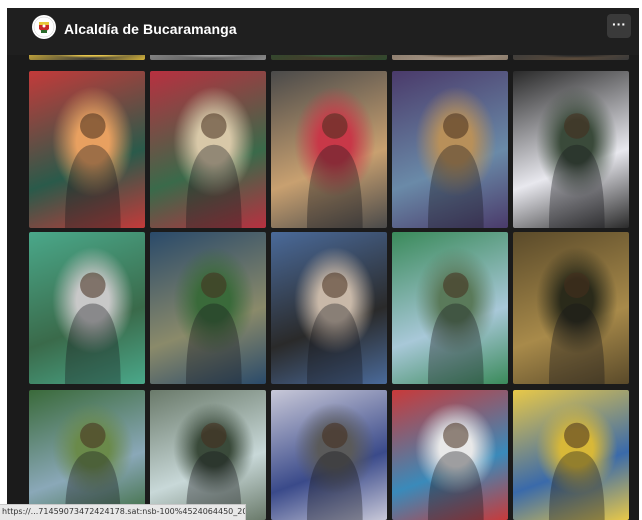  I want to click on avatar, so click(44, 27).